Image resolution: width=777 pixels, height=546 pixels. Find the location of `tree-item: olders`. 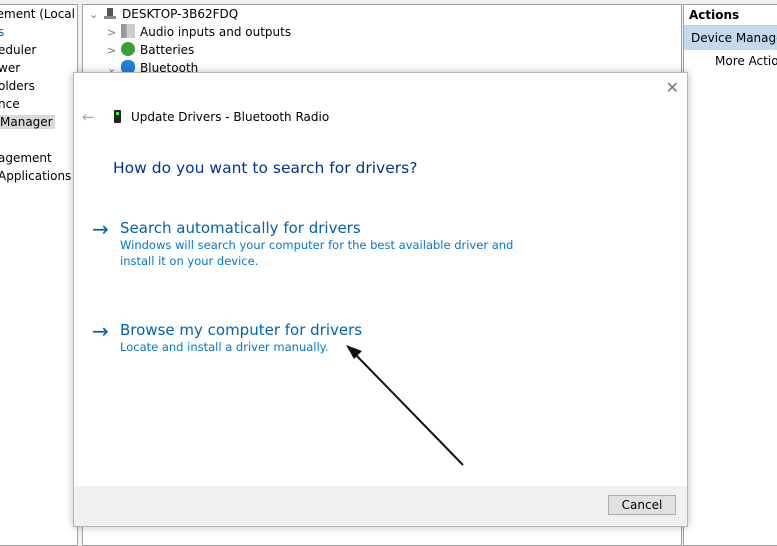

tree-item: olders is located at coordinates (38, 86).